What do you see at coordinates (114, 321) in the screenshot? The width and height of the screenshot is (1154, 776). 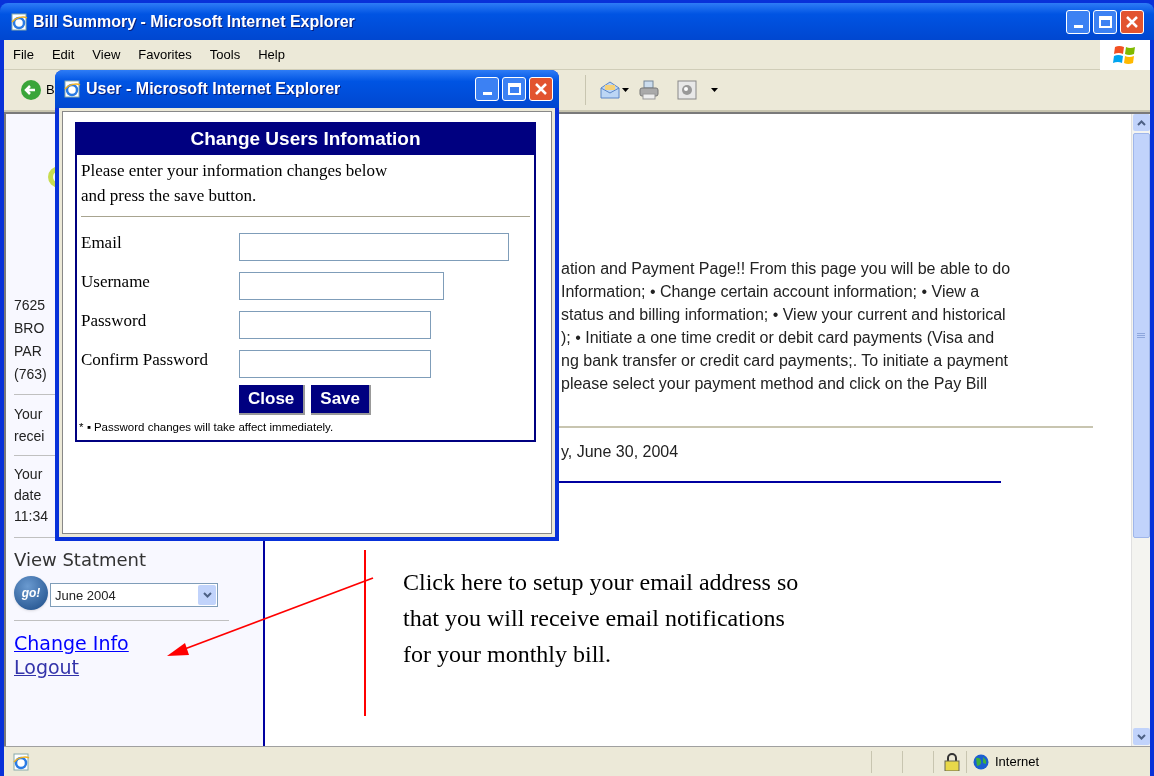 I see `field-label: Password` at bounding box center [114, 321].